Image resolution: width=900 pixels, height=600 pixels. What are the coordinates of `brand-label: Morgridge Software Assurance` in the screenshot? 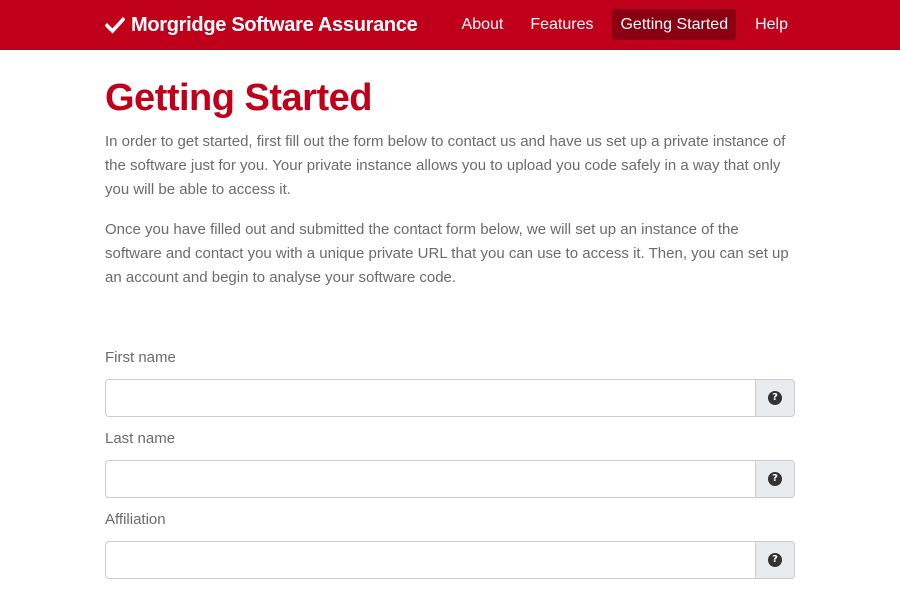 It's located at (274, 24).